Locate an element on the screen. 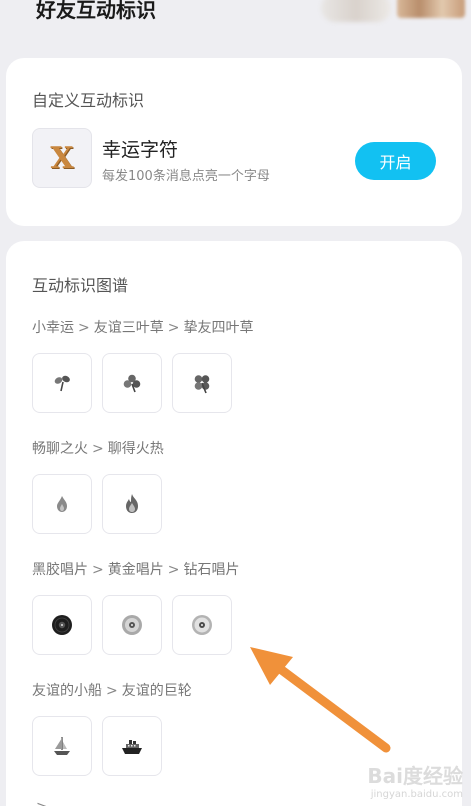 This screenshot has height=806, width=471. stage-label: 钻石唱片 is located at coordinates (211, 570).